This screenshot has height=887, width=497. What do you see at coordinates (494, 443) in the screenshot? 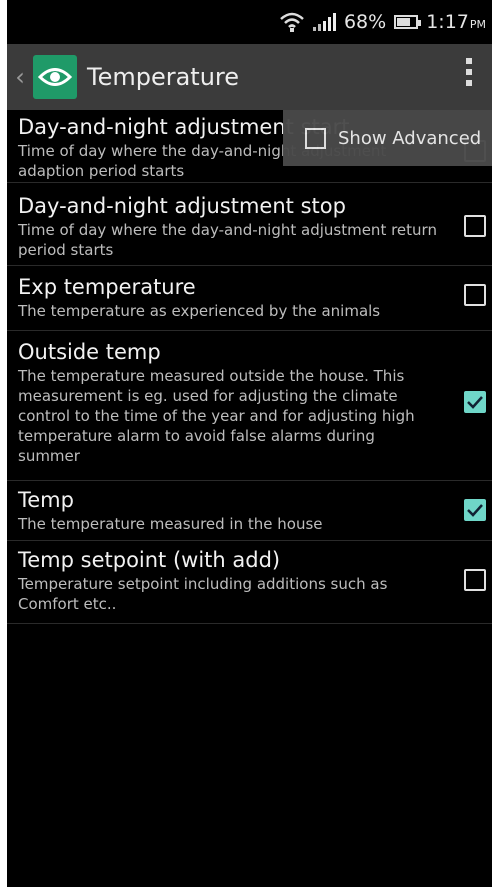
I see `bezel-right` at bounding box center [494, 443].